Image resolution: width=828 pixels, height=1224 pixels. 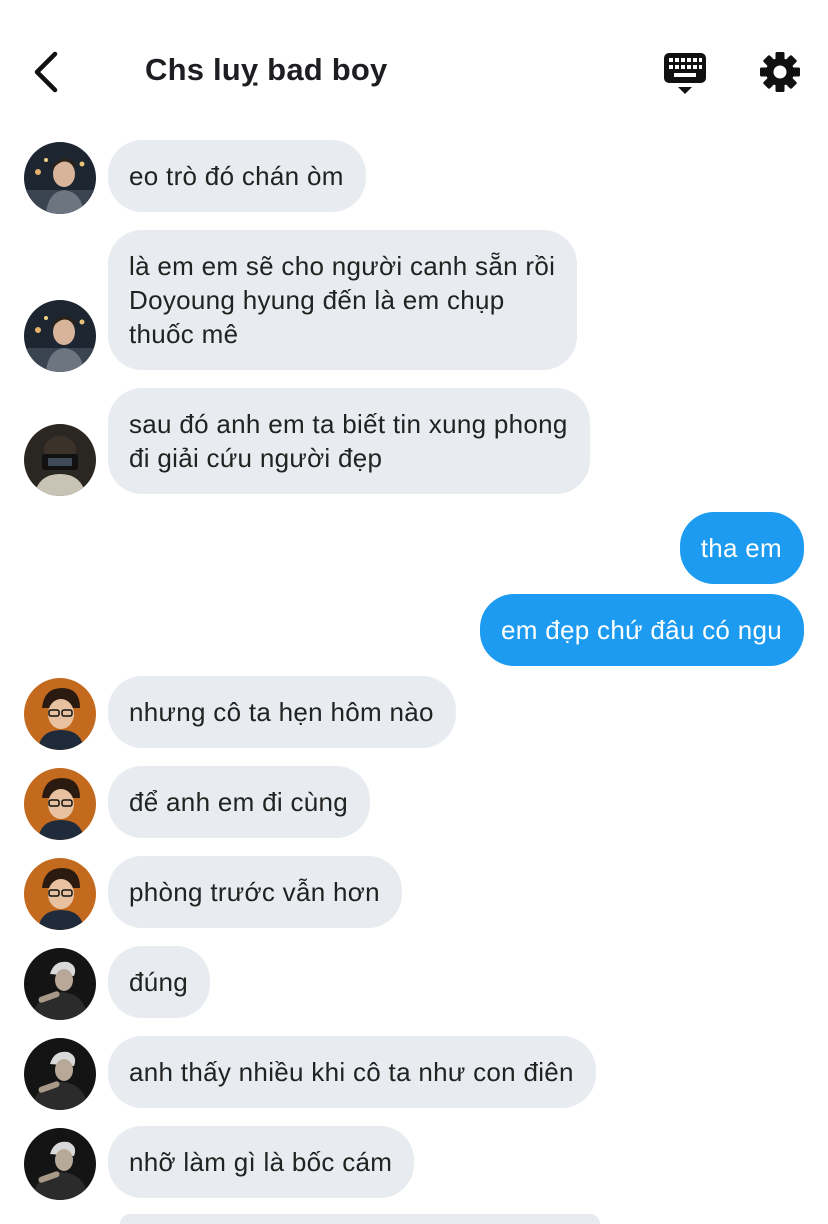 What do you see at coordinates (741, 548) in the screenshot?
I see `message-bubble: tha em` at bounding box center [741, 548].